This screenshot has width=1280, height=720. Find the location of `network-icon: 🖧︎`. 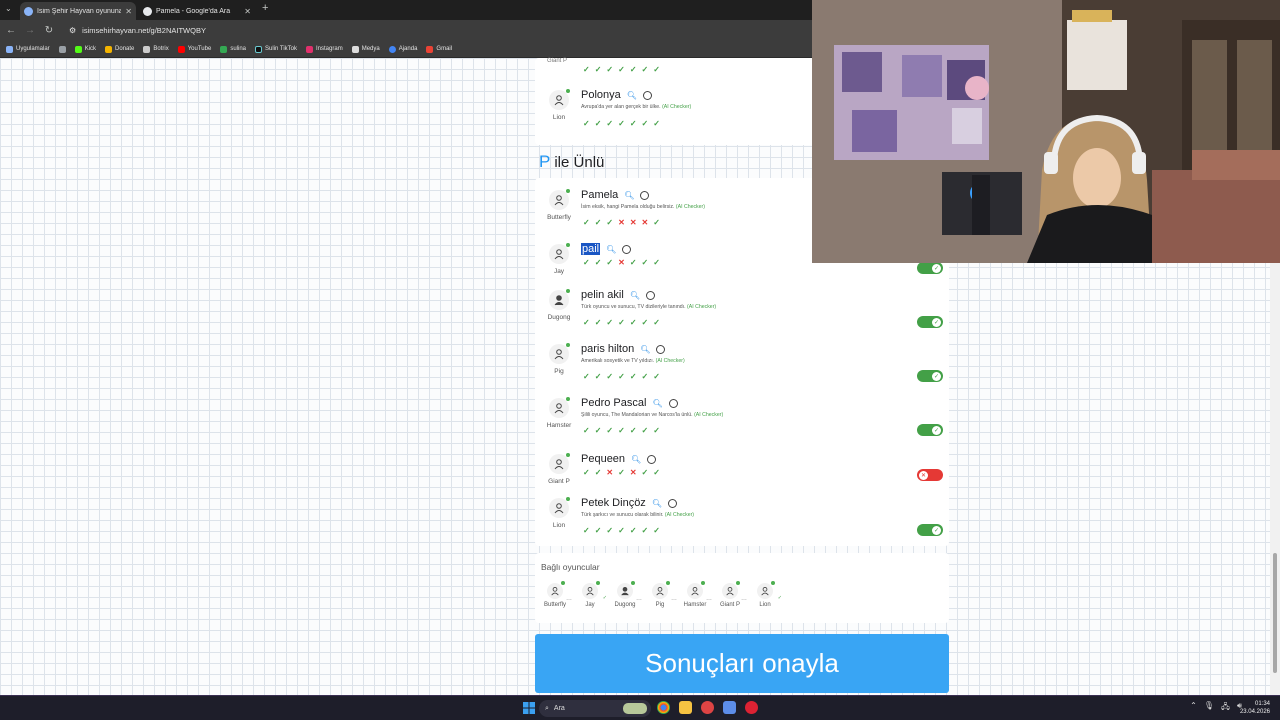

network-icon: 🖧︎ is located at coordinates (1225, 708).